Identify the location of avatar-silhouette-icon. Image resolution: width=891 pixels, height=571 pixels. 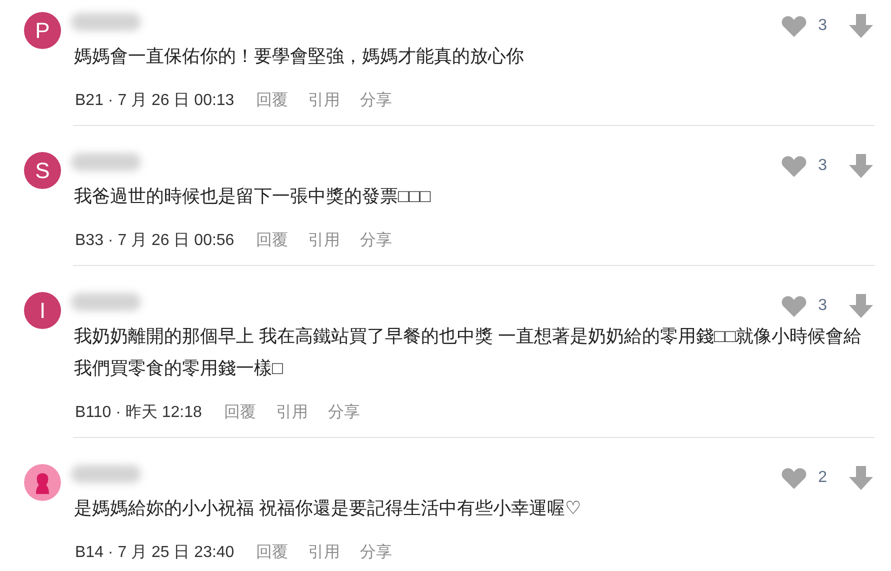
(42, 482).